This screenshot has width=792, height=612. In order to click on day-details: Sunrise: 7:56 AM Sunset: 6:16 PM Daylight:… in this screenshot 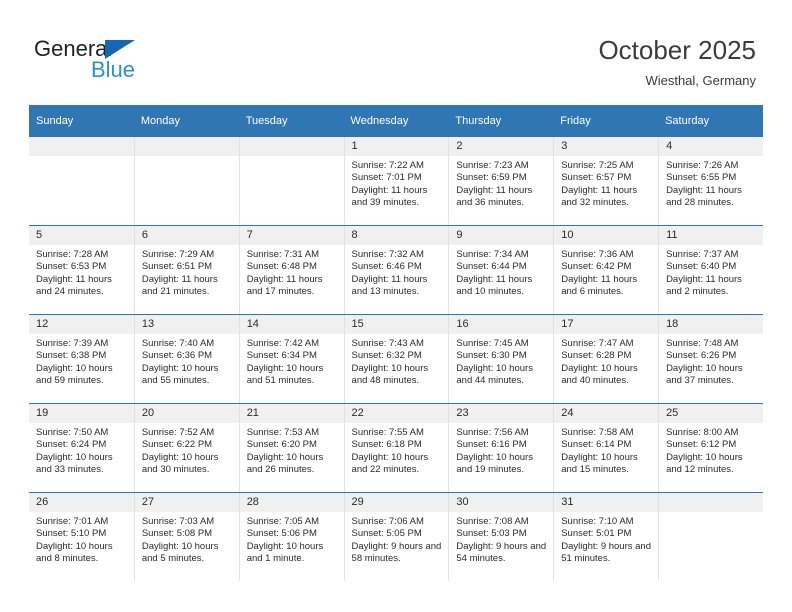, I will do `click(501, 450)`.